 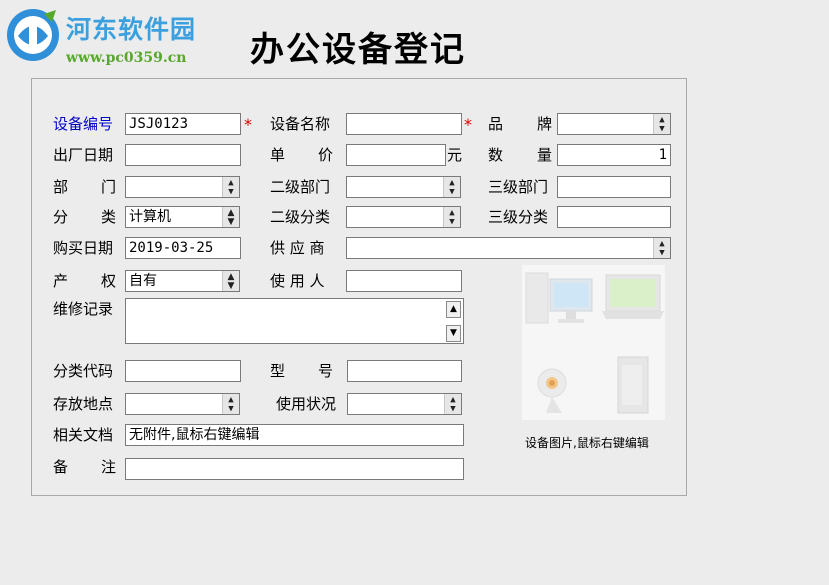 I want to click on repair-record-textarea: ▲ ▼, so click(x=294, y=321).